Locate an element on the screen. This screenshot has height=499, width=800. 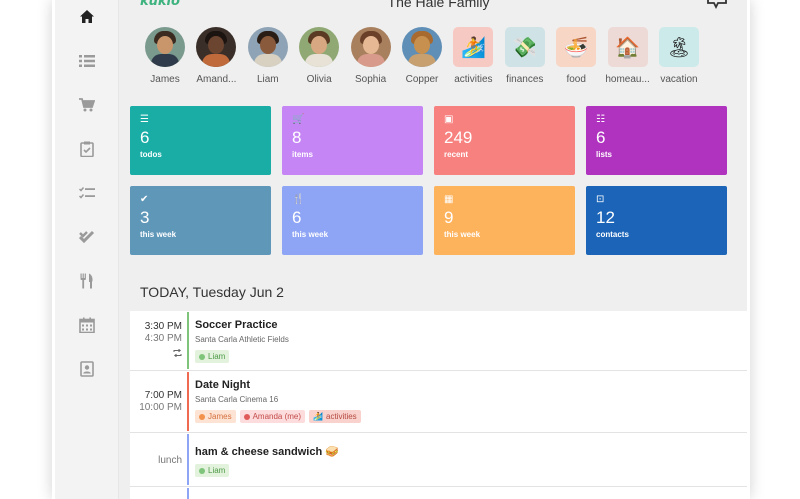
page-title: The Hale Family is located at coordinates (438, 5).